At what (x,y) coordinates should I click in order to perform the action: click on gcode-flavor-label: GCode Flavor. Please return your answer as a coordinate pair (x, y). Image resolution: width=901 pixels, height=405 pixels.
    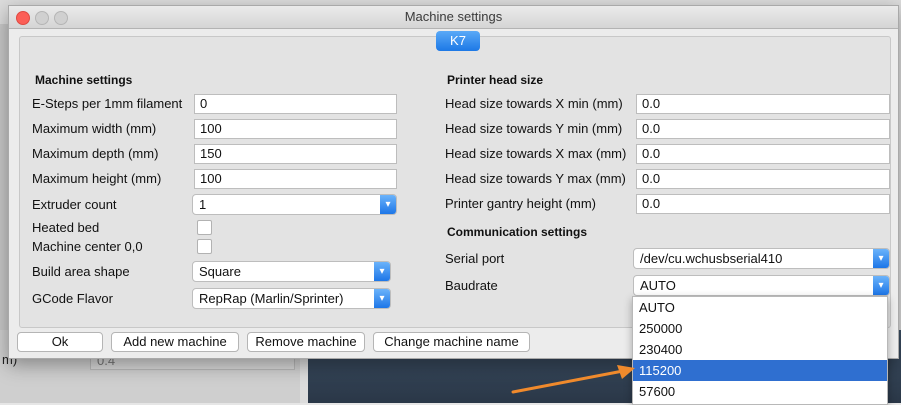
    Looking at the image, I should click on (72, 298).